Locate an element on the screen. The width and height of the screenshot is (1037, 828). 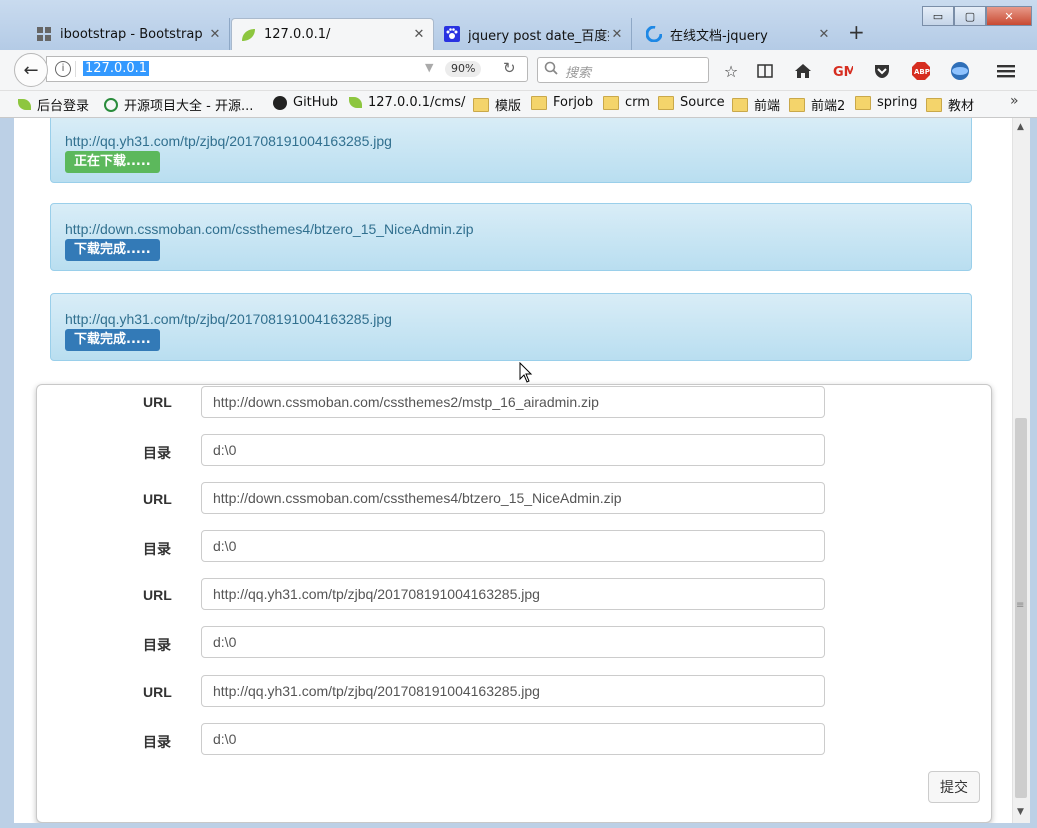
tab-jquery-docs: 在线文档-jquery ✕ is located at coordinates (738, 34).